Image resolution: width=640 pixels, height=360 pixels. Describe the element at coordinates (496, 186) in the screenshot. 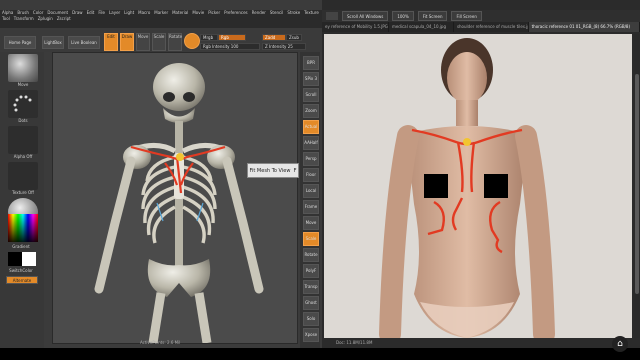

I see `censor-block-right` at that location.